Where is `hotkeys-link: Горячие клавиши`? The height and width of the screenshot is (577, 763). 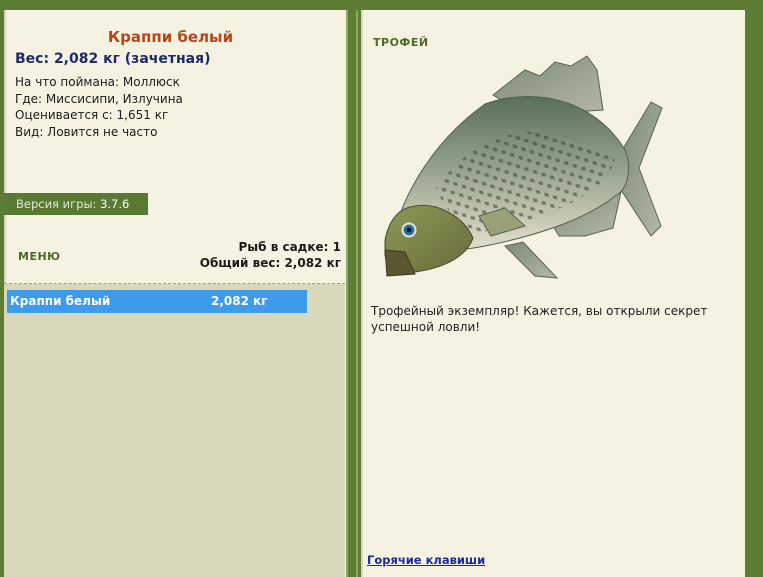 hotkeys-link: Горячие клавиши is located at coordinates (426, 560).